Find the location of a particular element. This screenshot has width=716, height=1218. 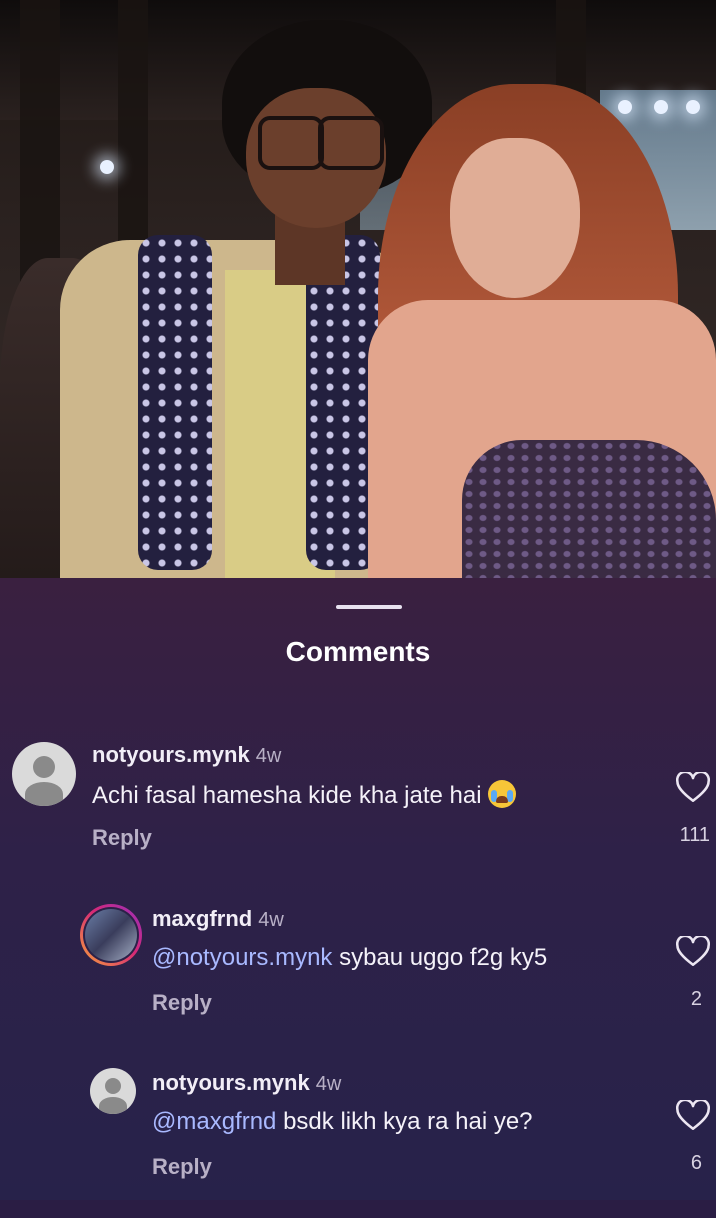

profile-picture is located at coordinates (111, 935).